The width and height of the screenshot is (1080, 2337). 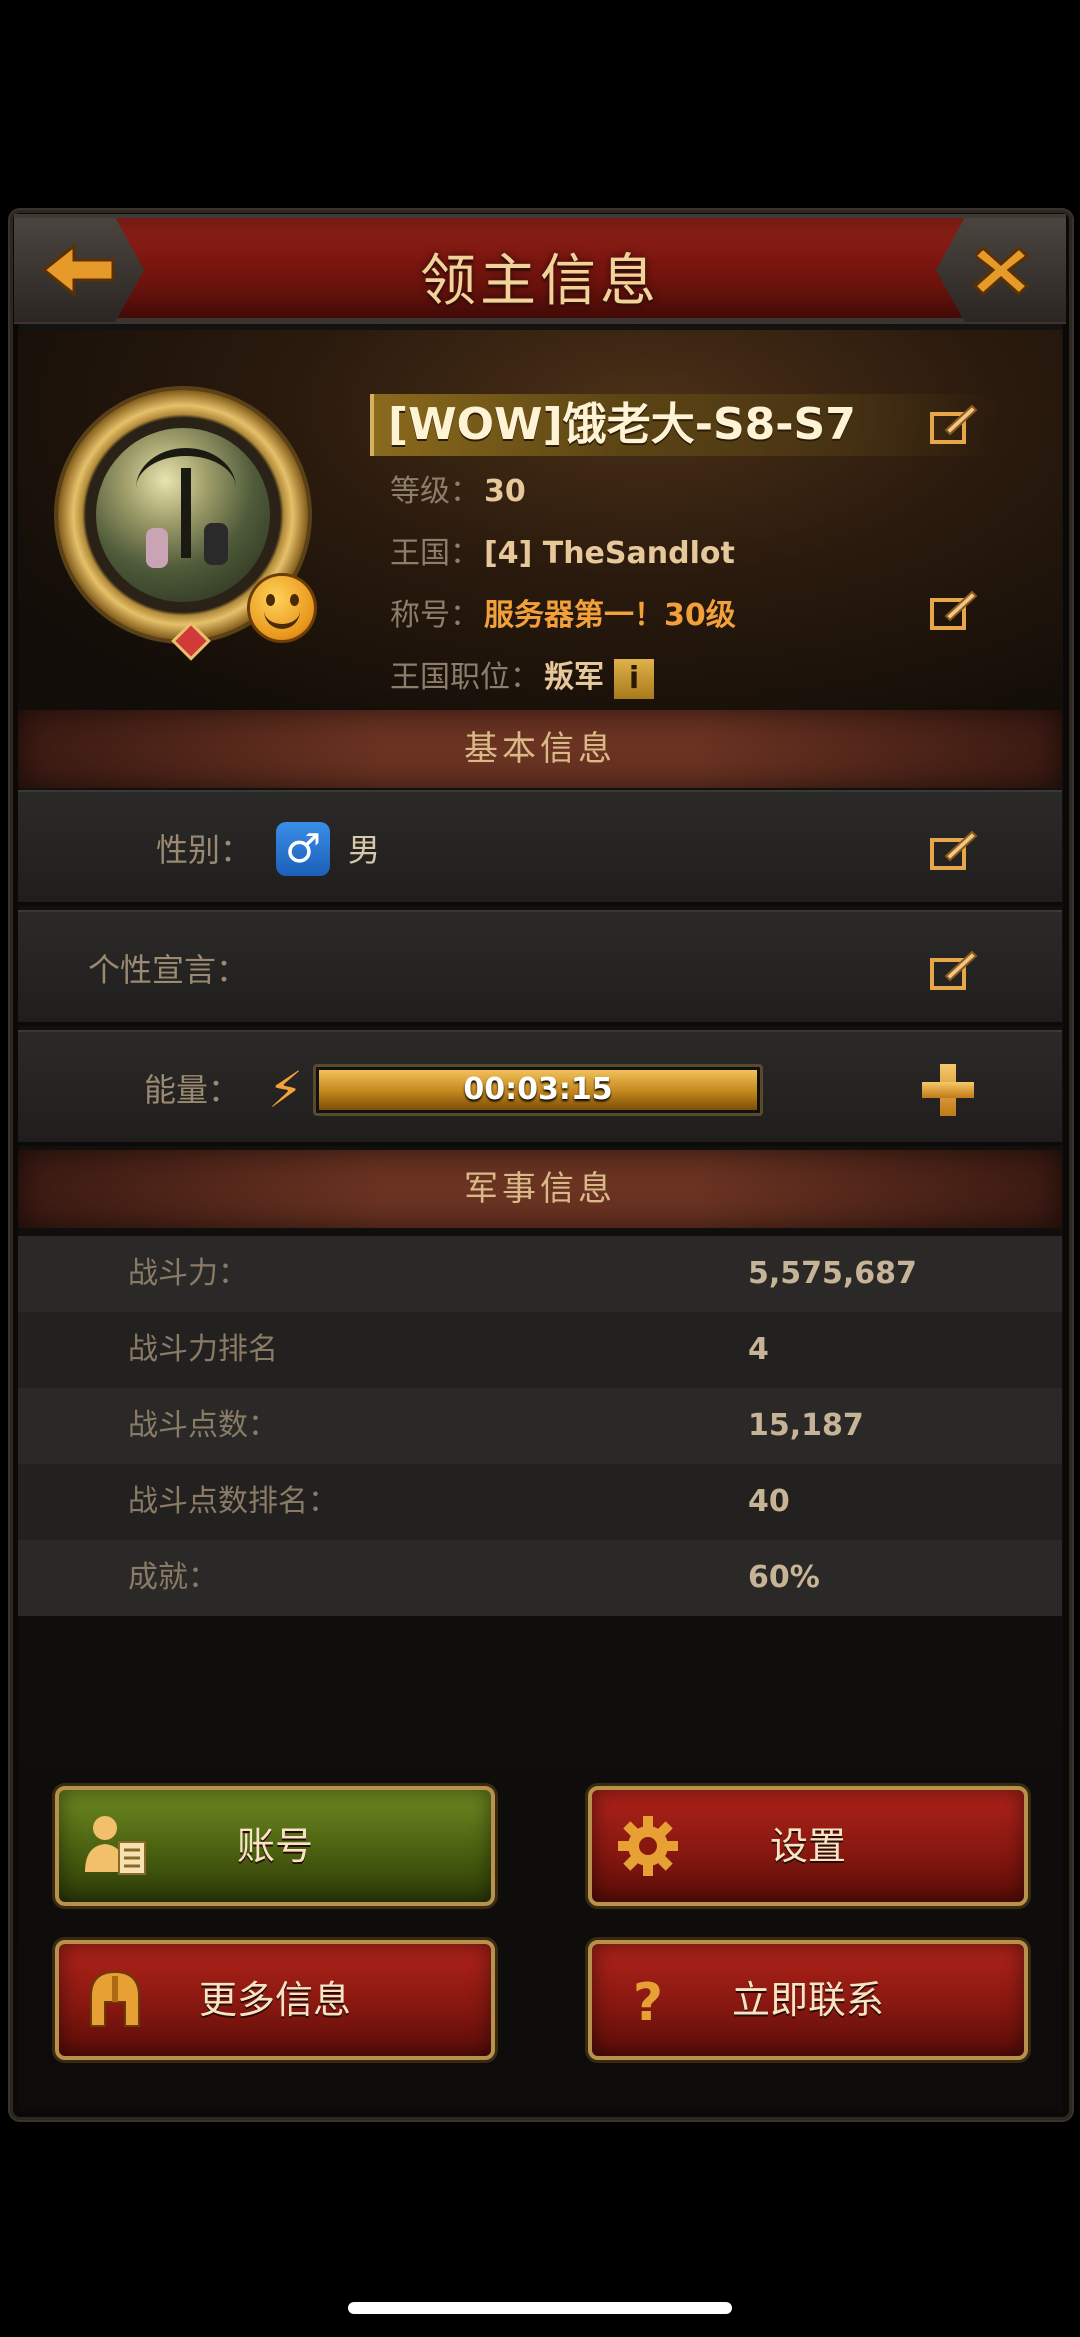 I want to click on motto-row: 个性宣言：, so click(x=540, y=968).